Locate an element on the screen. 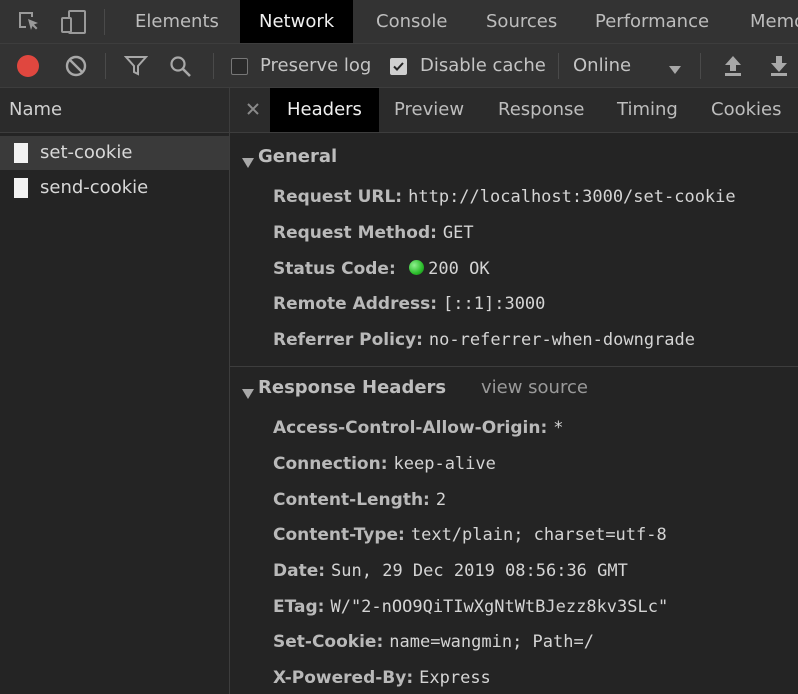 The height and width of the screenshot is (694, 798). header-value: name=wangmin; Path=/ is located at coordinates (491, 642).